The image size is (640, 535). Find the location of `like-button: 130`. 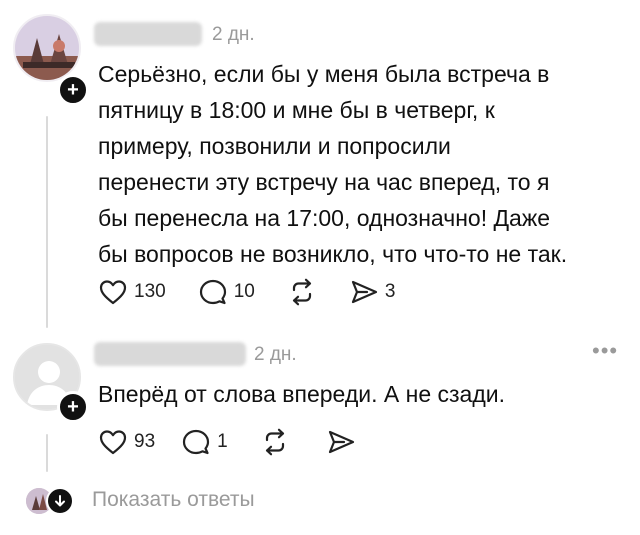

like-button: 130 is located at coordinates (132, 292).